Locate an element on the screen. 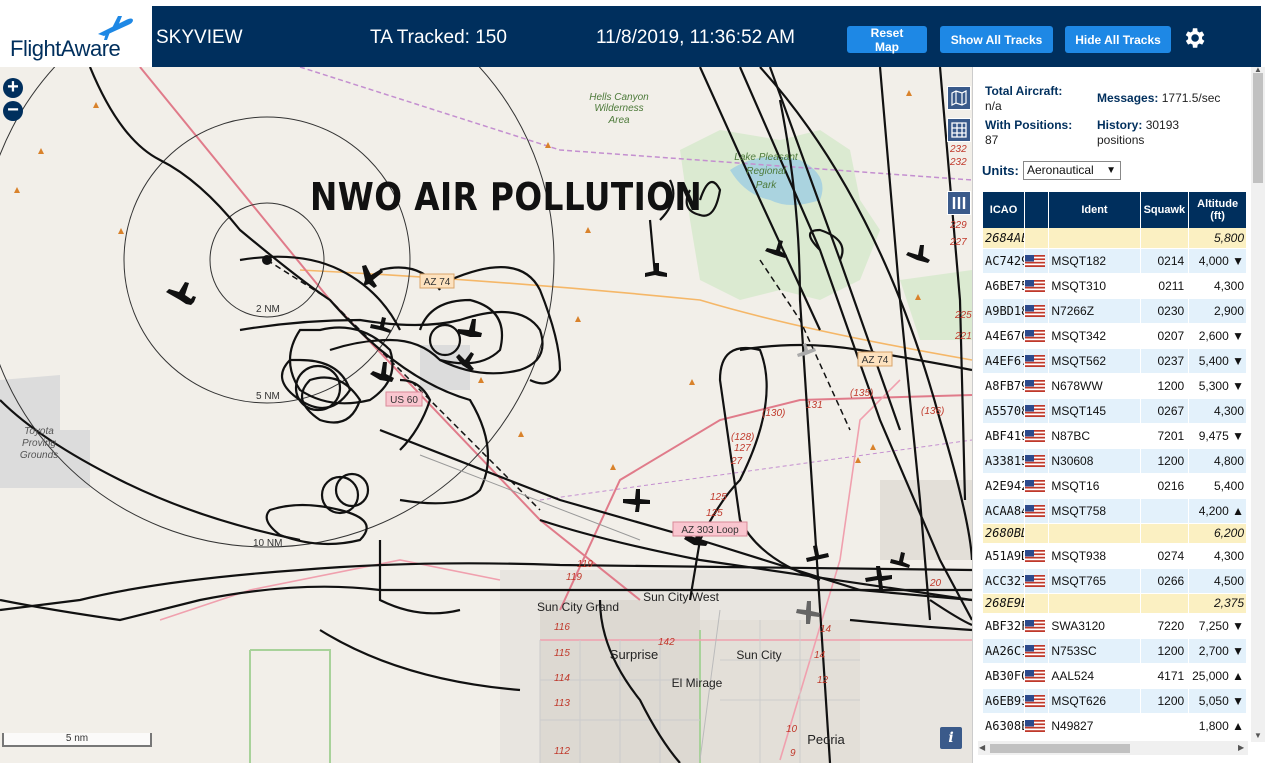  scroll-down-icon: ▼ is located at coordinates (1258, 735).